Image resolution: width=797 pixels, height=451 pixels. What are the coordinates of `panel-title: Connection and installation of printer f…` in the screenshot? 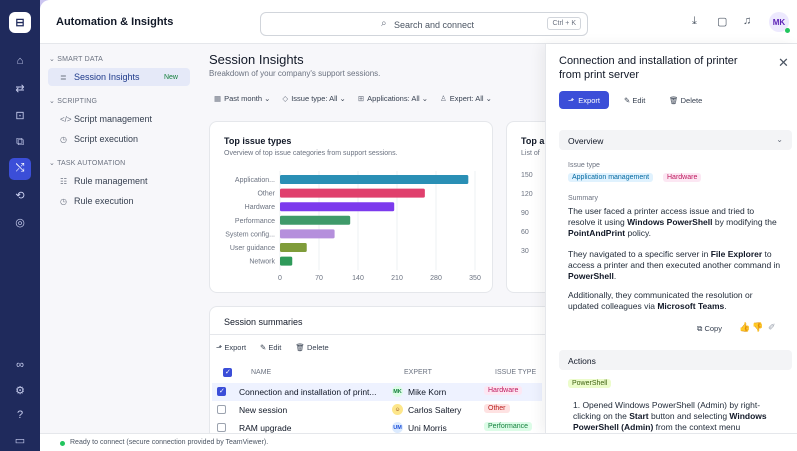 It's located at (648, 68).